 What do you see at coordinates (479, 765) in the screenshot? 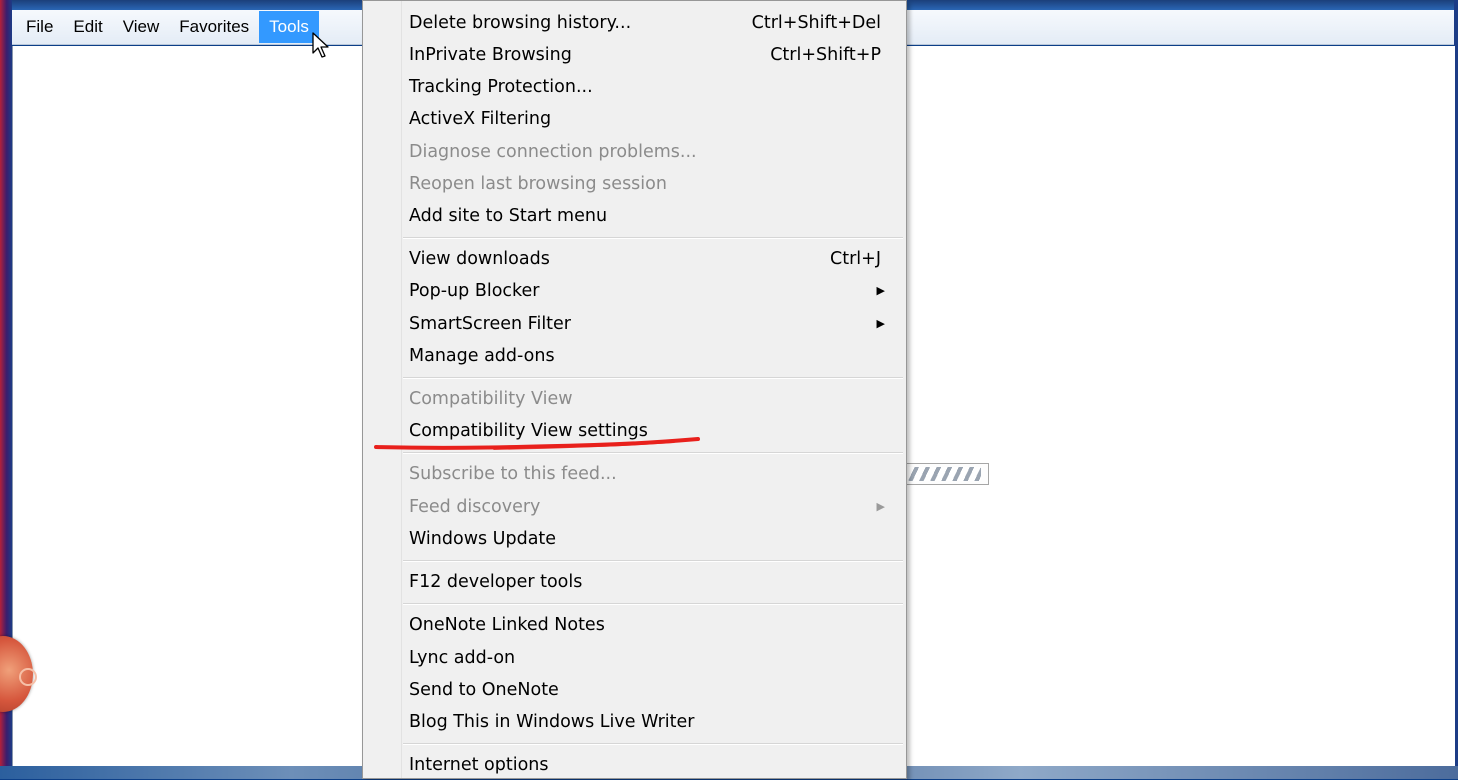
I see `menu-item-label: Internet options` at bounding box center [479, 765].